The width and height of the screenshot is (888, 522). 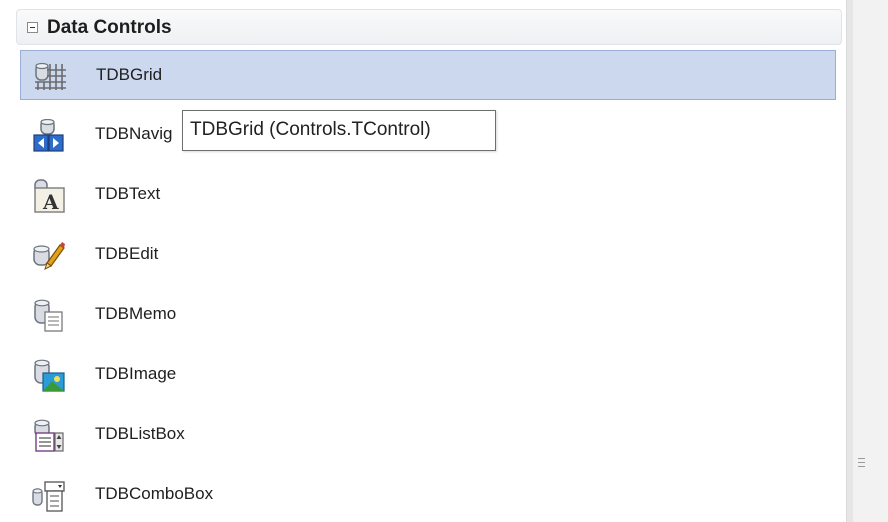 I want to click on palette-item-label: TDBGrid, so click(x=129, y=74).